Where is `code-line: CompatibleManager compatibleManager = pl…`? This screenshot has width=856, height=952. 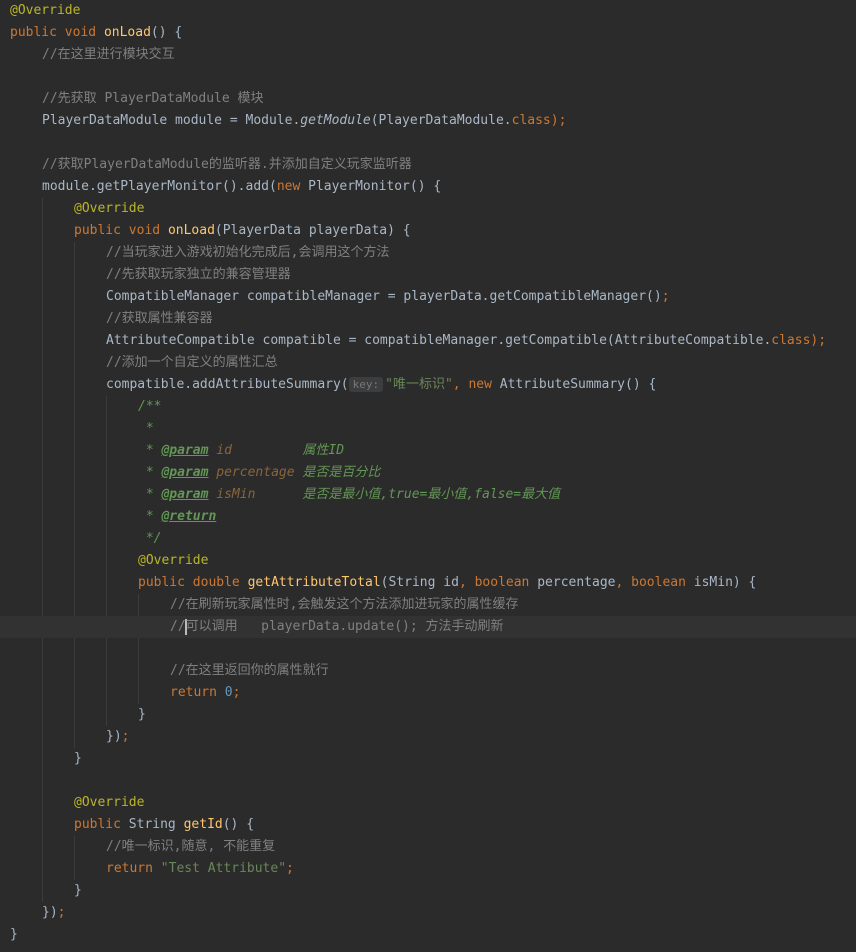
code-line: CompatibleManager compatibleManager = pl… is located at coordinates (428, 297).